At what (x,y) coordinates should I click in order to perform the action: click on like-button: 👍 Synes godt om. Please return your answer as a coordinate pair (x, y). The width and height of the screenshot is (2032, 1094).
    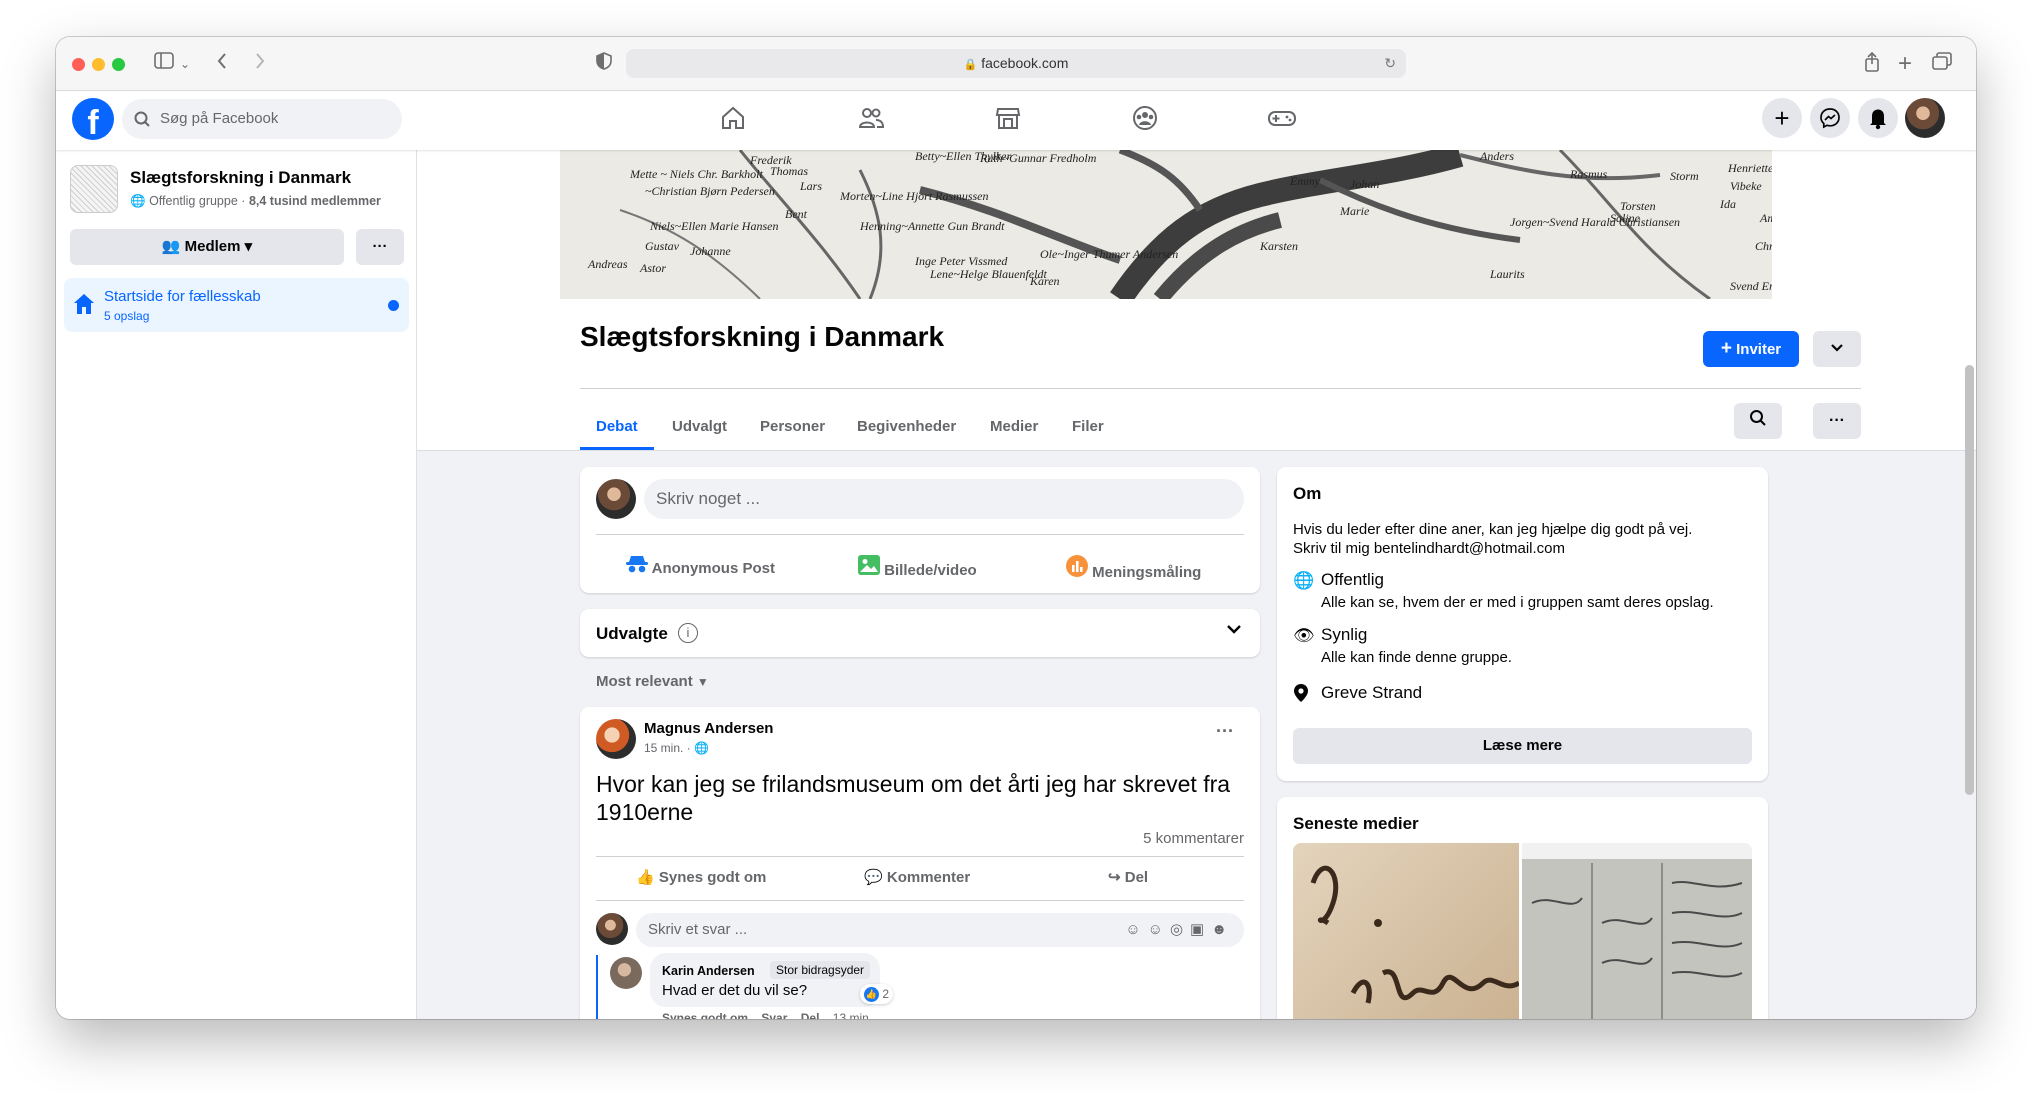
    Looking at the image, I should click on (701, 877).